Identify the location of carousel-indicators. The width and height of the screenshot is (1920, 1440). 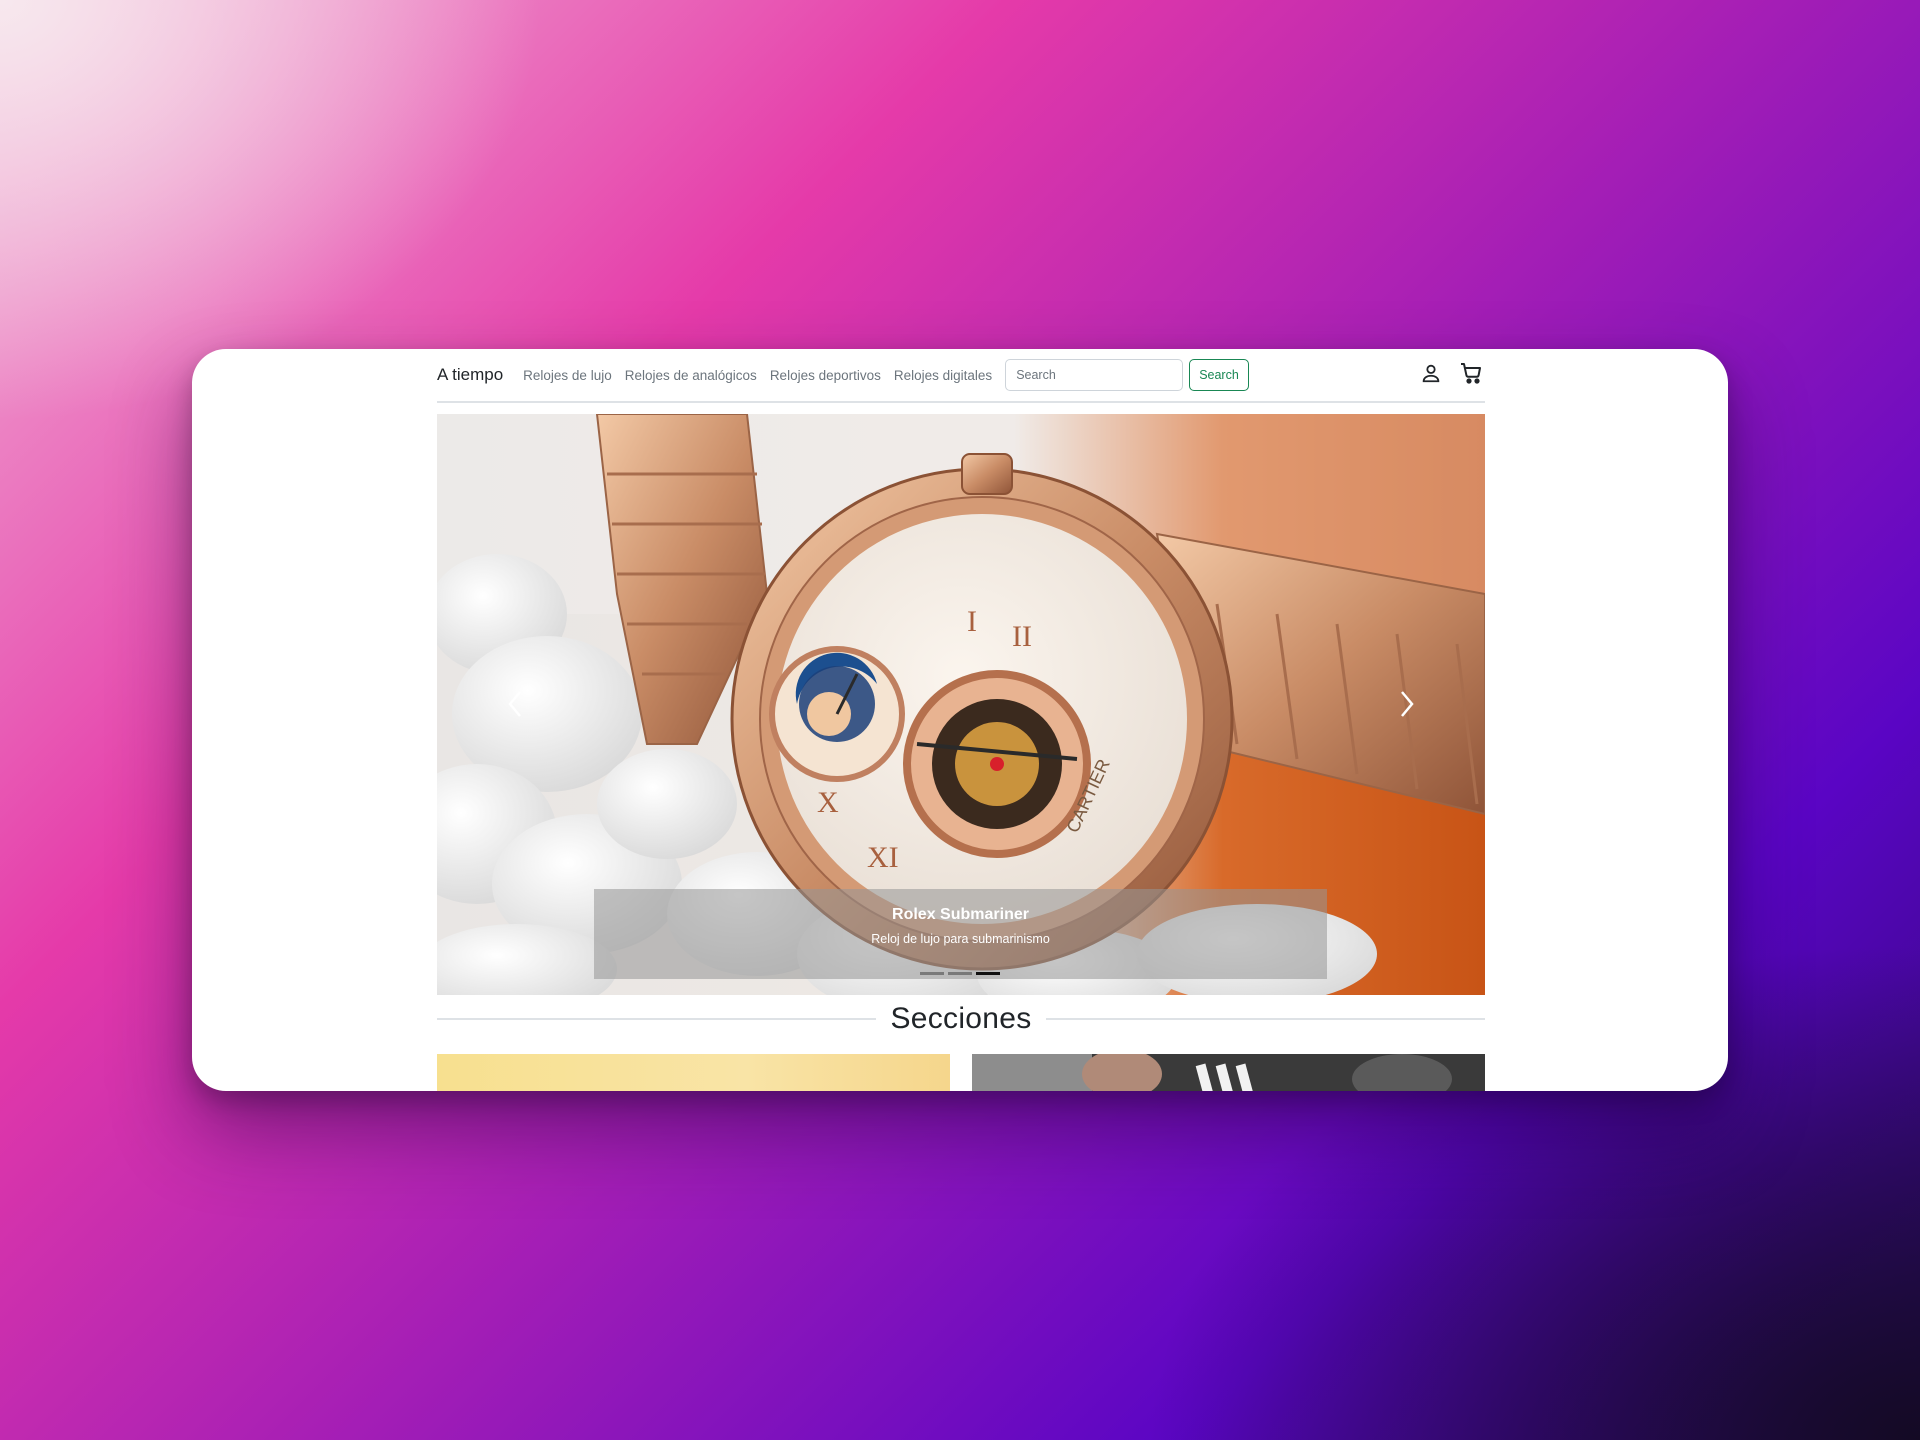
(960, 973).